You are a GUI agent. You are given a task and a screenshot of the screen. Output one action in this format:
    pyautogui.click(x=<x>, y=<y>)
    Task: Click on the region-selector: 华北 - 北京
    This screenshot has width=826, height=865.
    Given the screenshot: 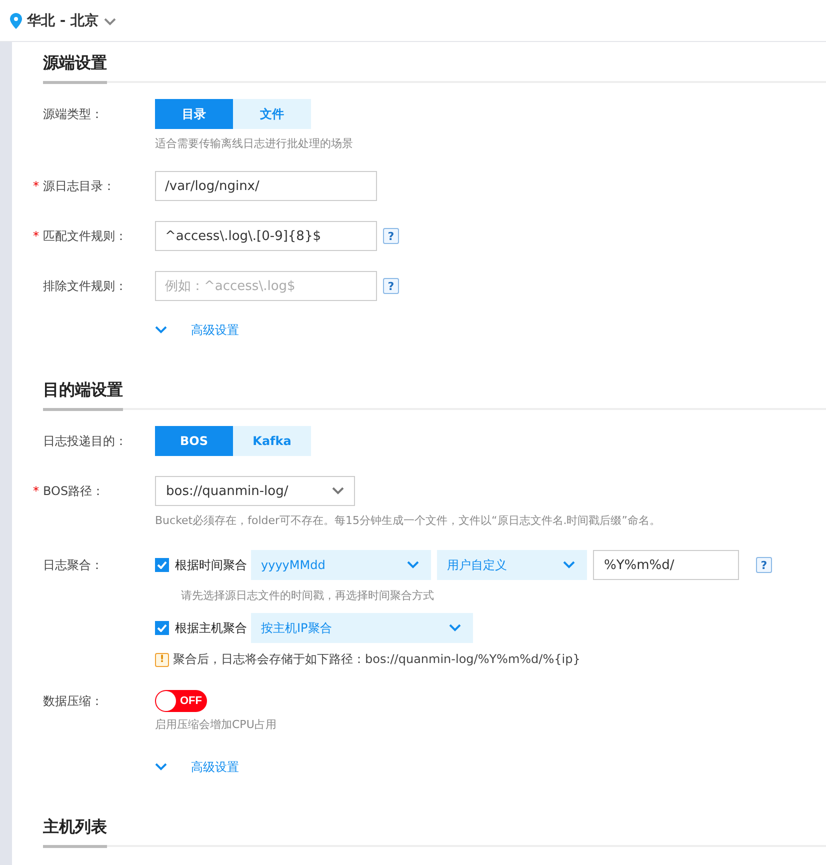 What is the action you would take?
    pyautogui.click(x=63, y=21)
    